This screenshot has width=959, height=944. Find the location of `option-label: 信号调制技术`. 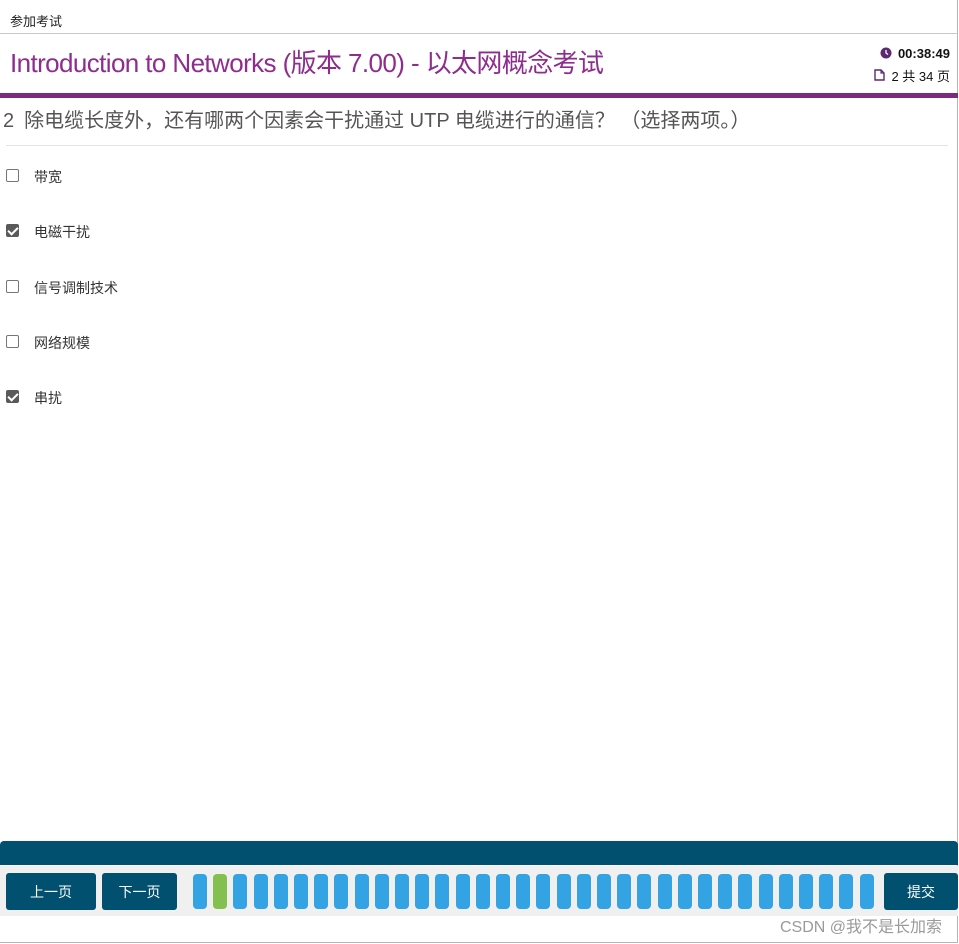

option-label: 信号调制技术 is located at coordinates (76, 288).